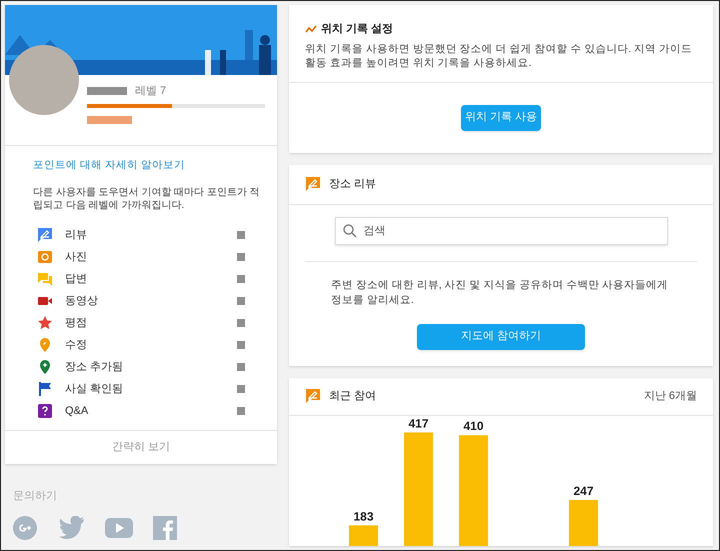  I want to click on contribution-label: 수정, so click(76, 345).